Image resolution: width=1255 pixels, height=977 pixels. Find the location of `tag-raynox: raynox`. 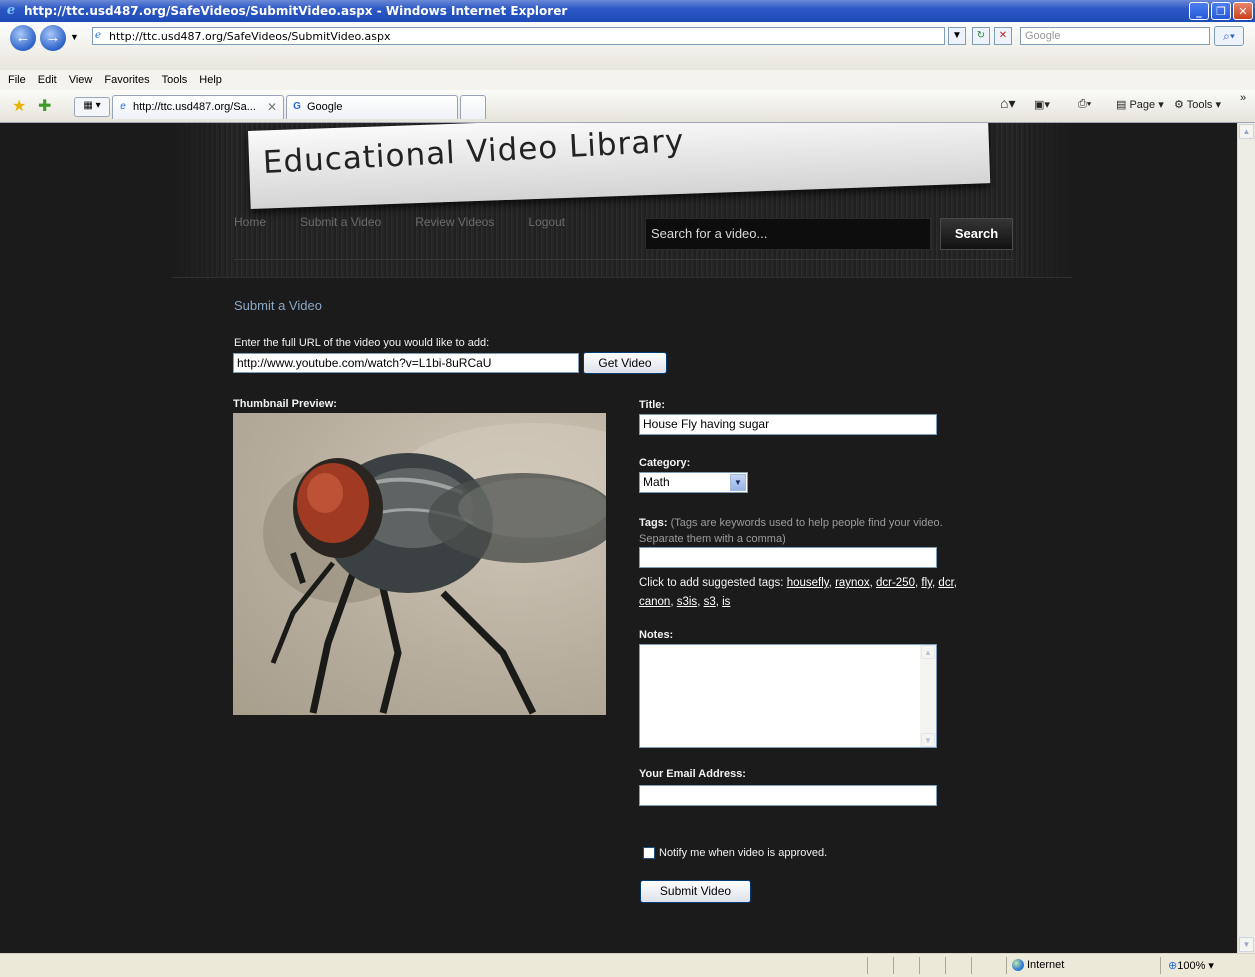

tag-raynox: raynox is located at coordinates (852, 583).